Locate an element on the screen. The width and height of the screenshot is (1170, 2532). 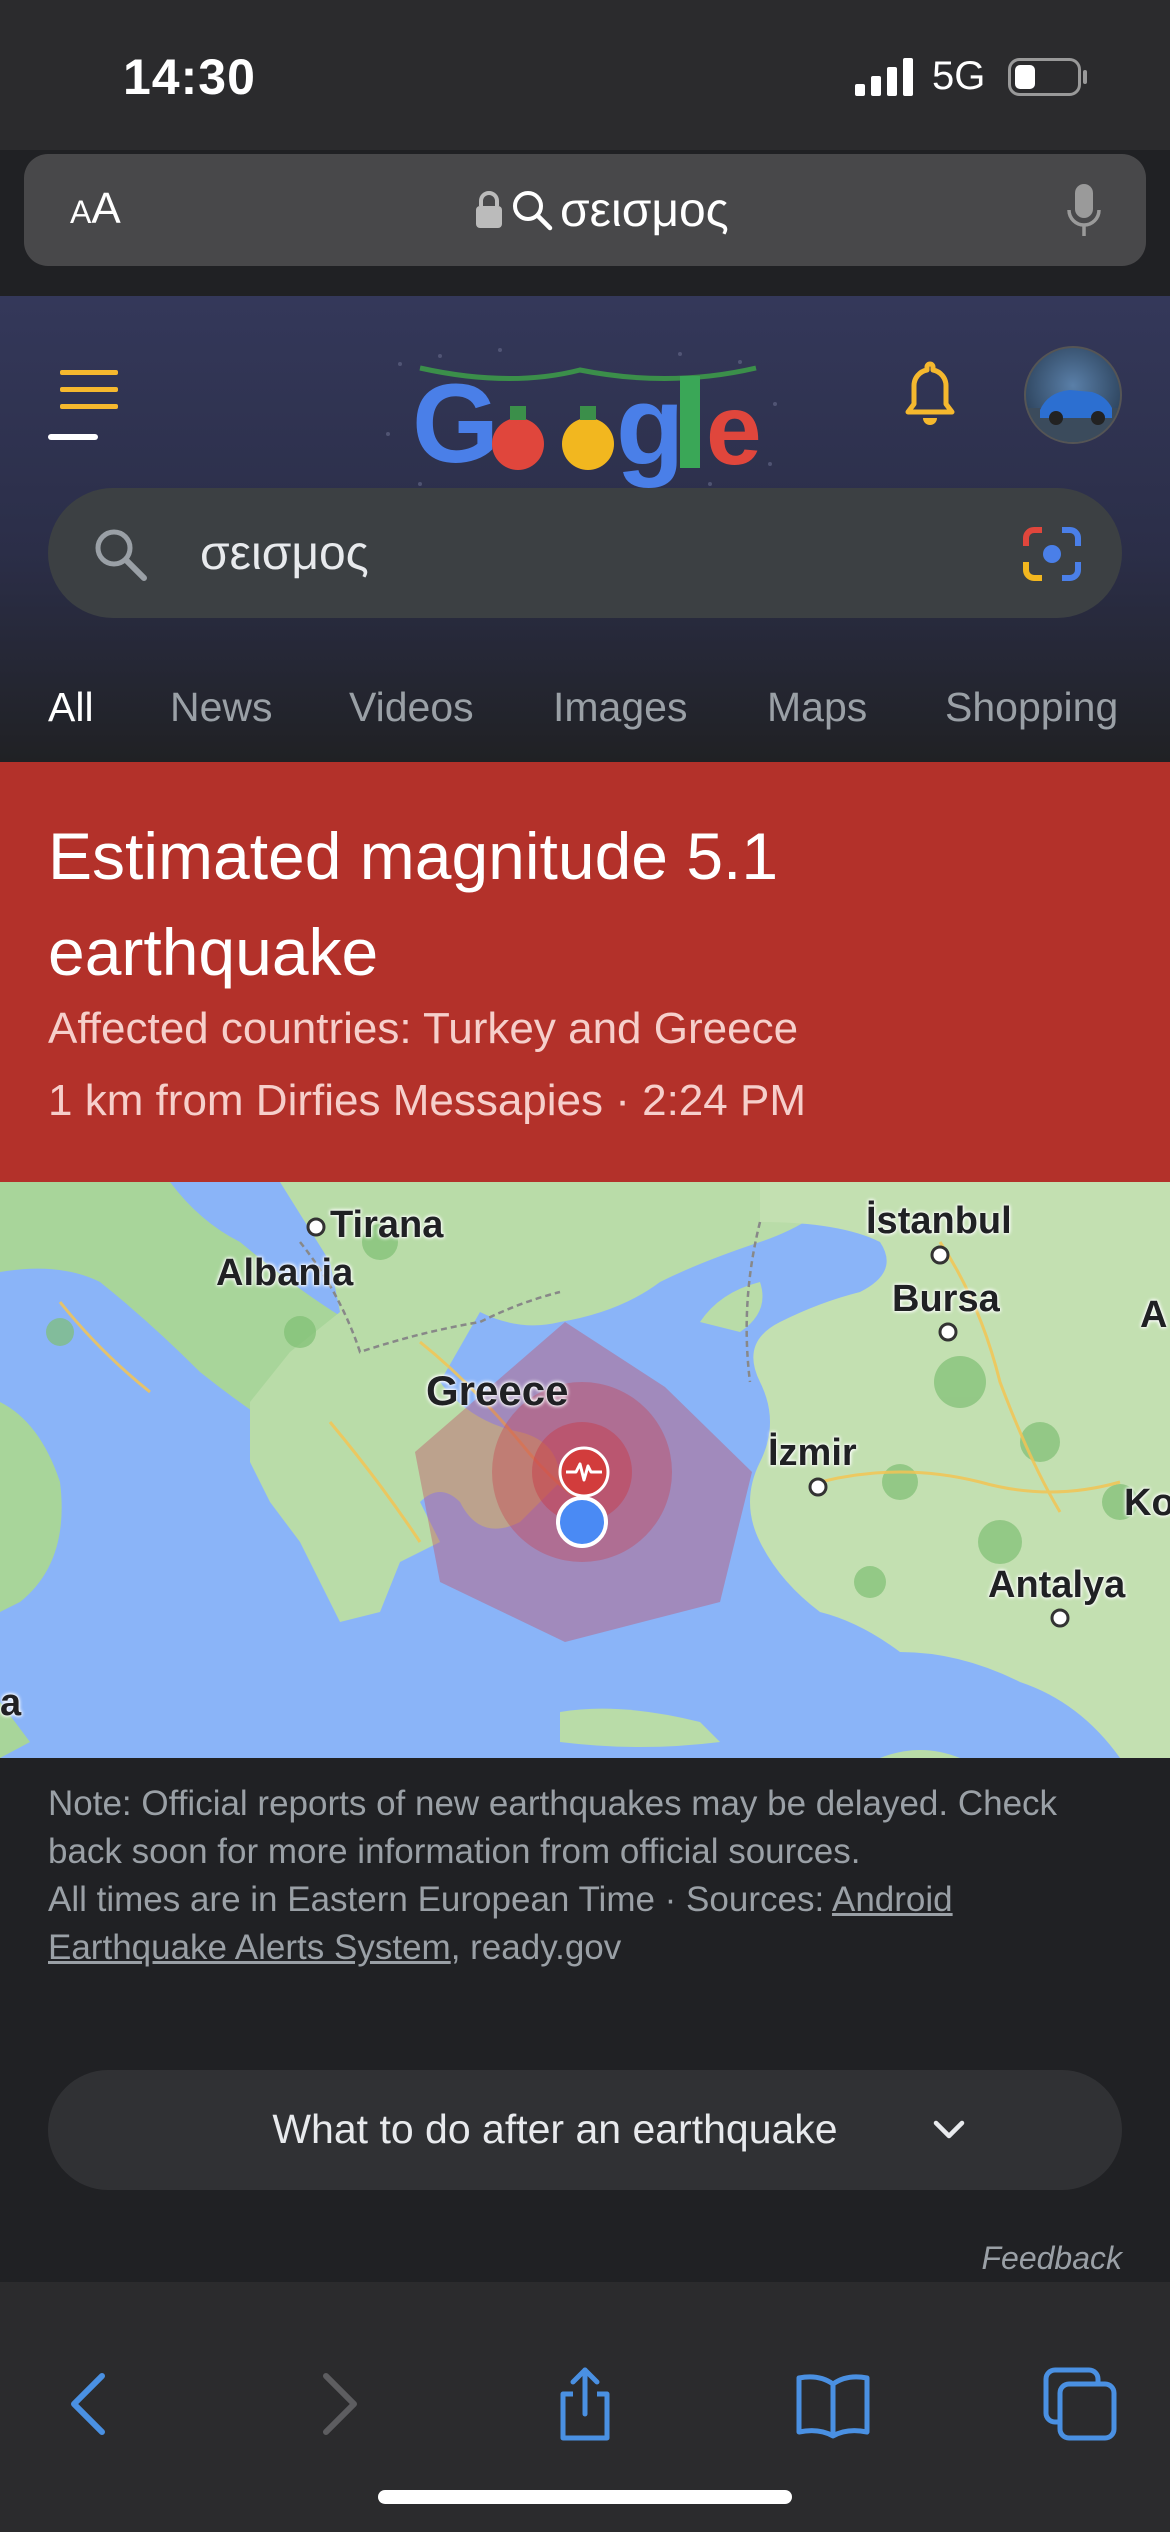
book-icon is located at coordinates (833, 2404).